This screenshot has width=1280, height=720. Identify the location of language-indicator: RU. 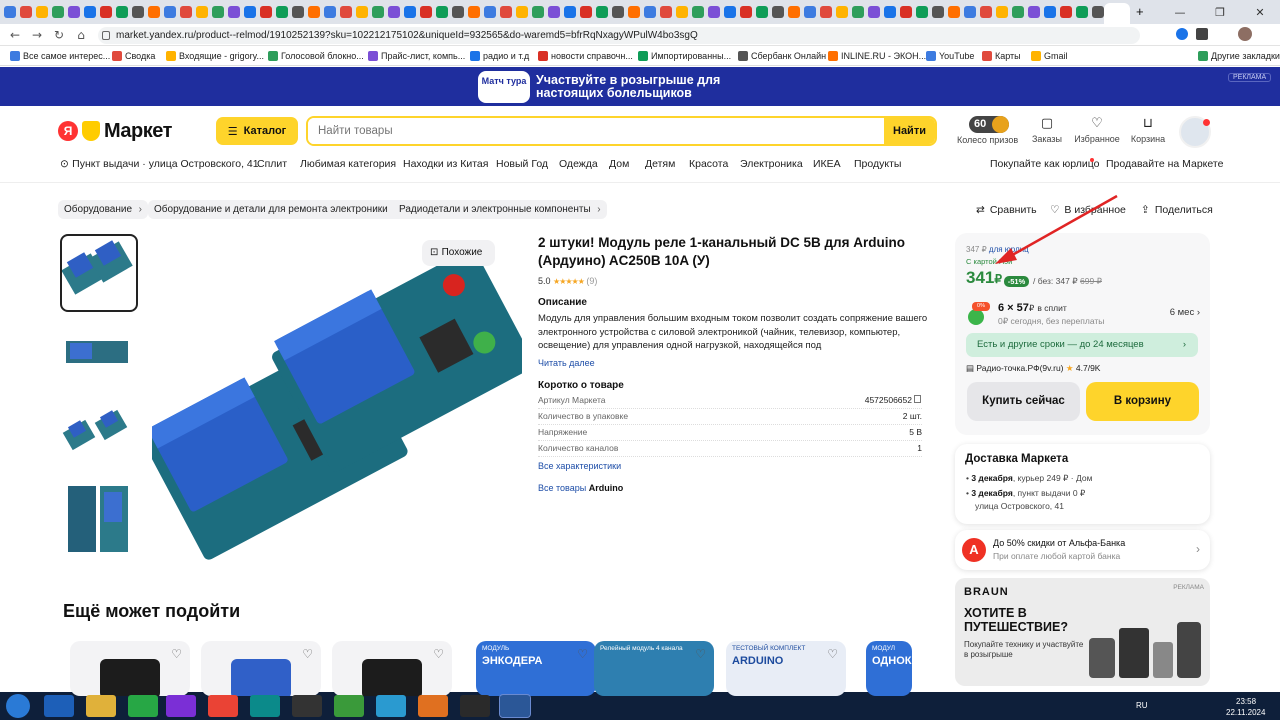
(1142, 705).